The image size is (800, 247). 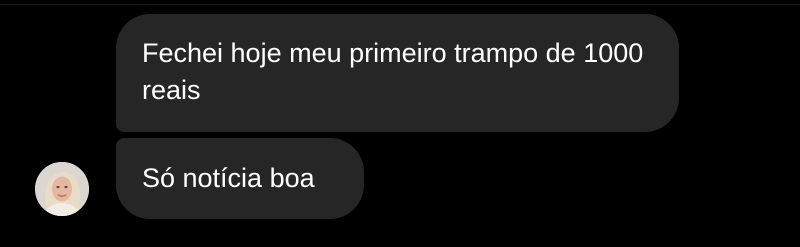 I want to click on sender-avatar, so click(x=62, y=189).